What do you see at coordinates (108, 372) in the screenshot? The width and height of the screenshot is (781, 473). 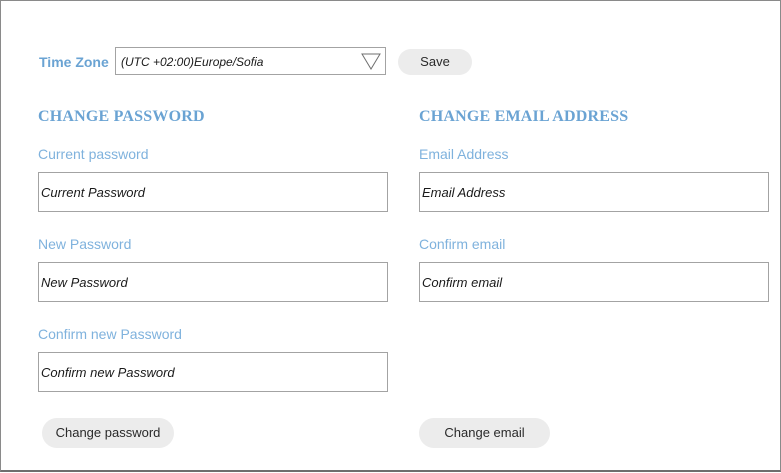 I see `confirm-new-password-placeholder: Confirm new Password` at bounding box center [108, 372].